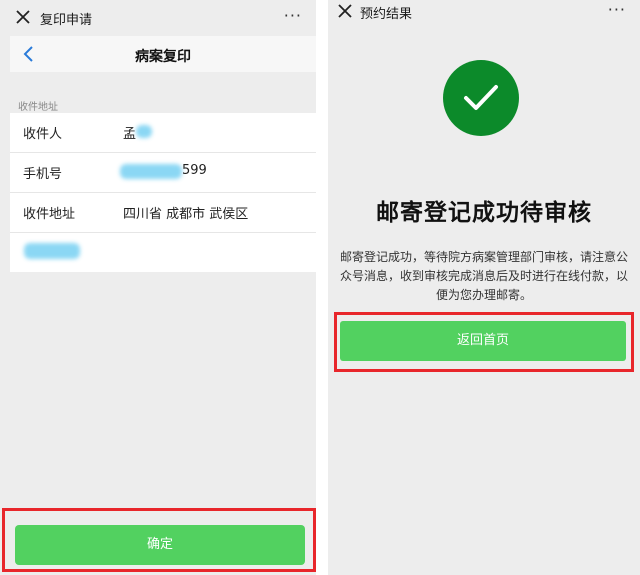 This screenshot has height=575, width=640. Describe the element at coordinates (186, 214) in the screenshot. I see `address-value: 四川省 成都市 武侯区` at that location.